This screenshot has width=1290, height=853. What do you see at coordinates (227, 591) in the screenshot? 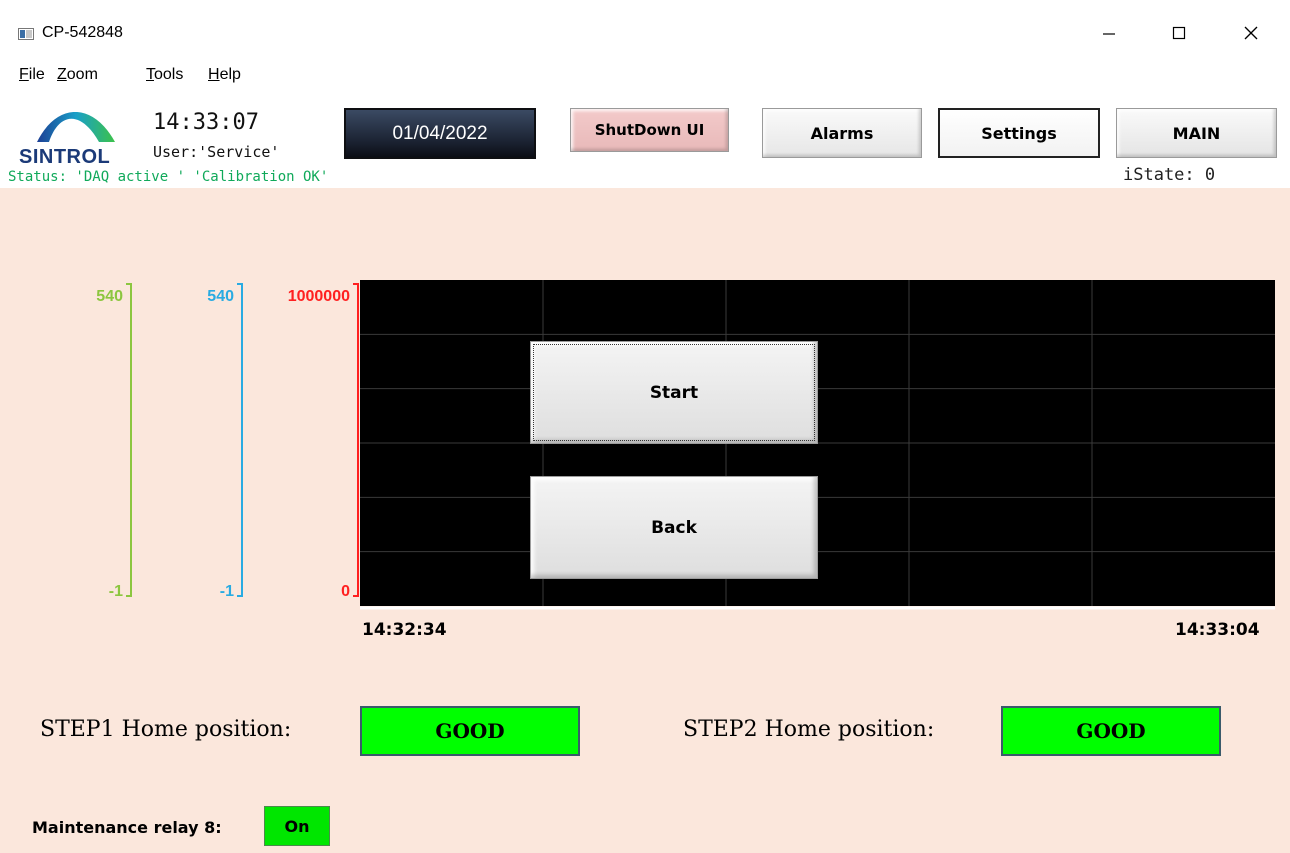
I see `y-axis-2-min-label: -1` at bounding box center [227, 591].